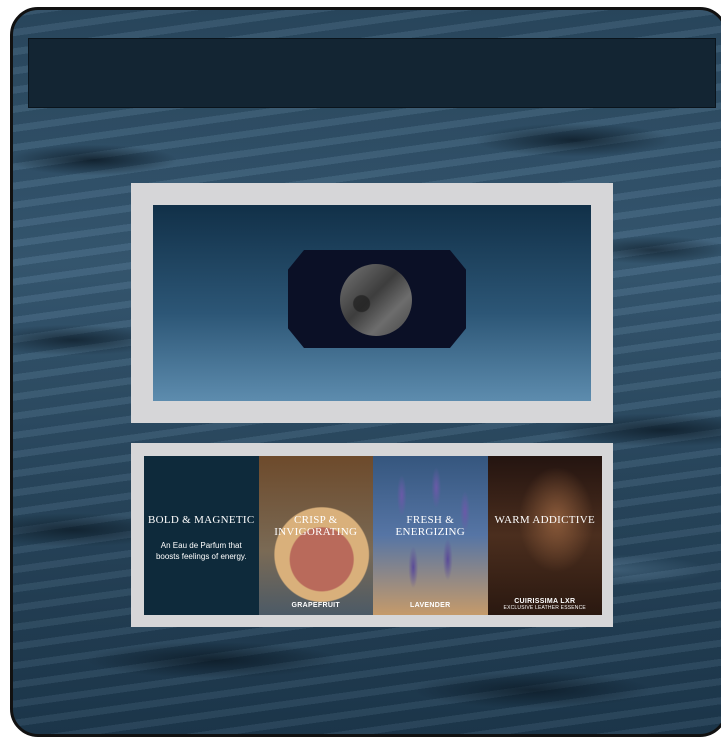 The height and width of the screenshot is (737, 721). I want to click on bottle-medallion, so click(376, 300).